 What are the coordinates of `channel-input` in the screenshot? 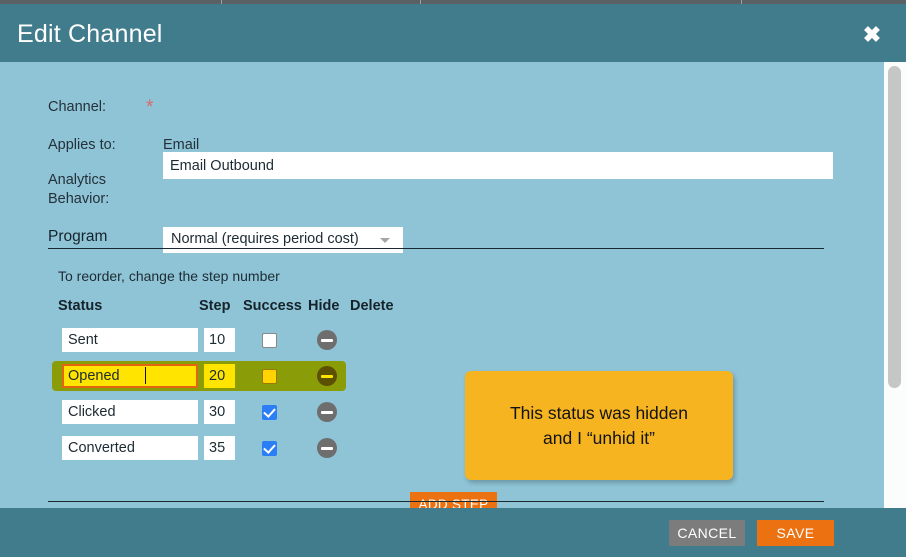 It's located at (498, 165).